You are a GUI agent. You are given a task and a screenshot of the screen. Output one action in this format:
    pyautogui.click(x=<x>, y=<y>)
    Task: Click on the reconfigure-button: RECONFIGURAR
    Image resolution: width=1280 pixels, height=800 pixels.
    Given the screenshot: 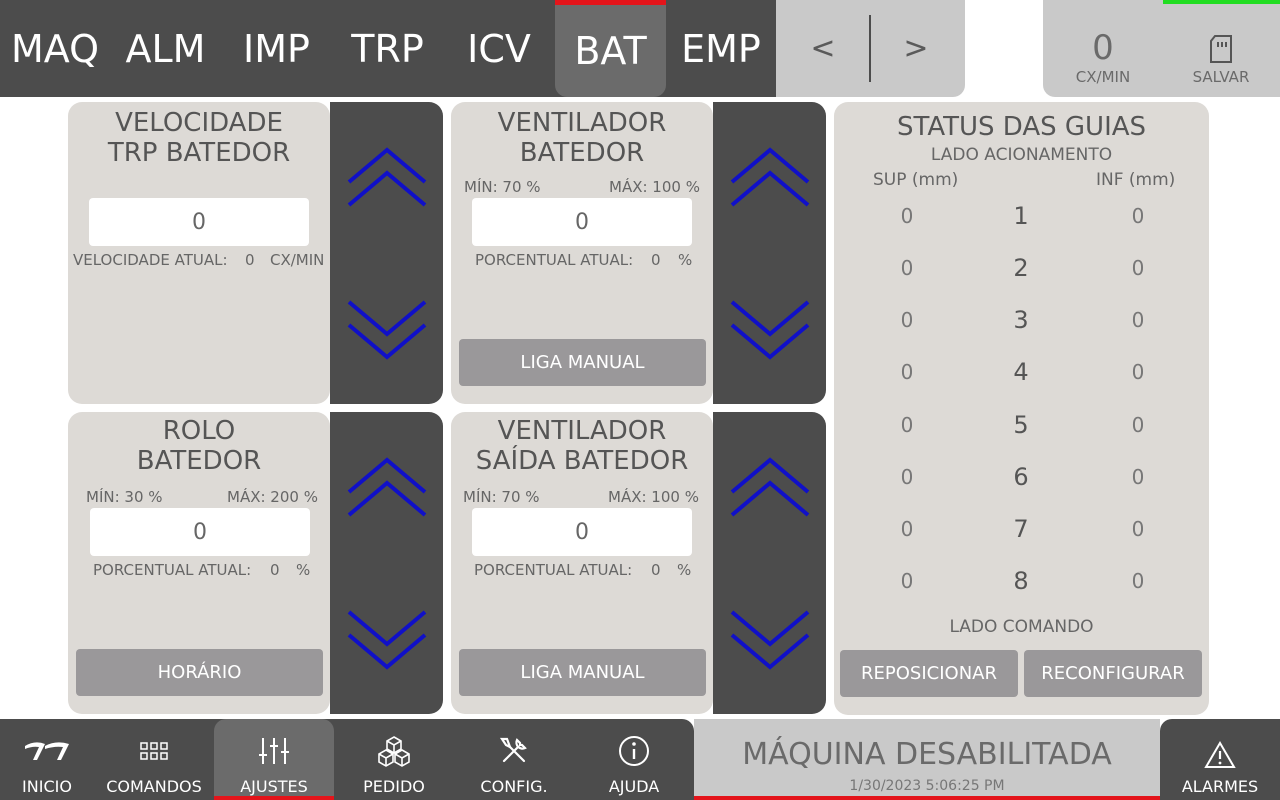 What is the action you would take?
    pyautogui.click(x=1113, y=673)
    